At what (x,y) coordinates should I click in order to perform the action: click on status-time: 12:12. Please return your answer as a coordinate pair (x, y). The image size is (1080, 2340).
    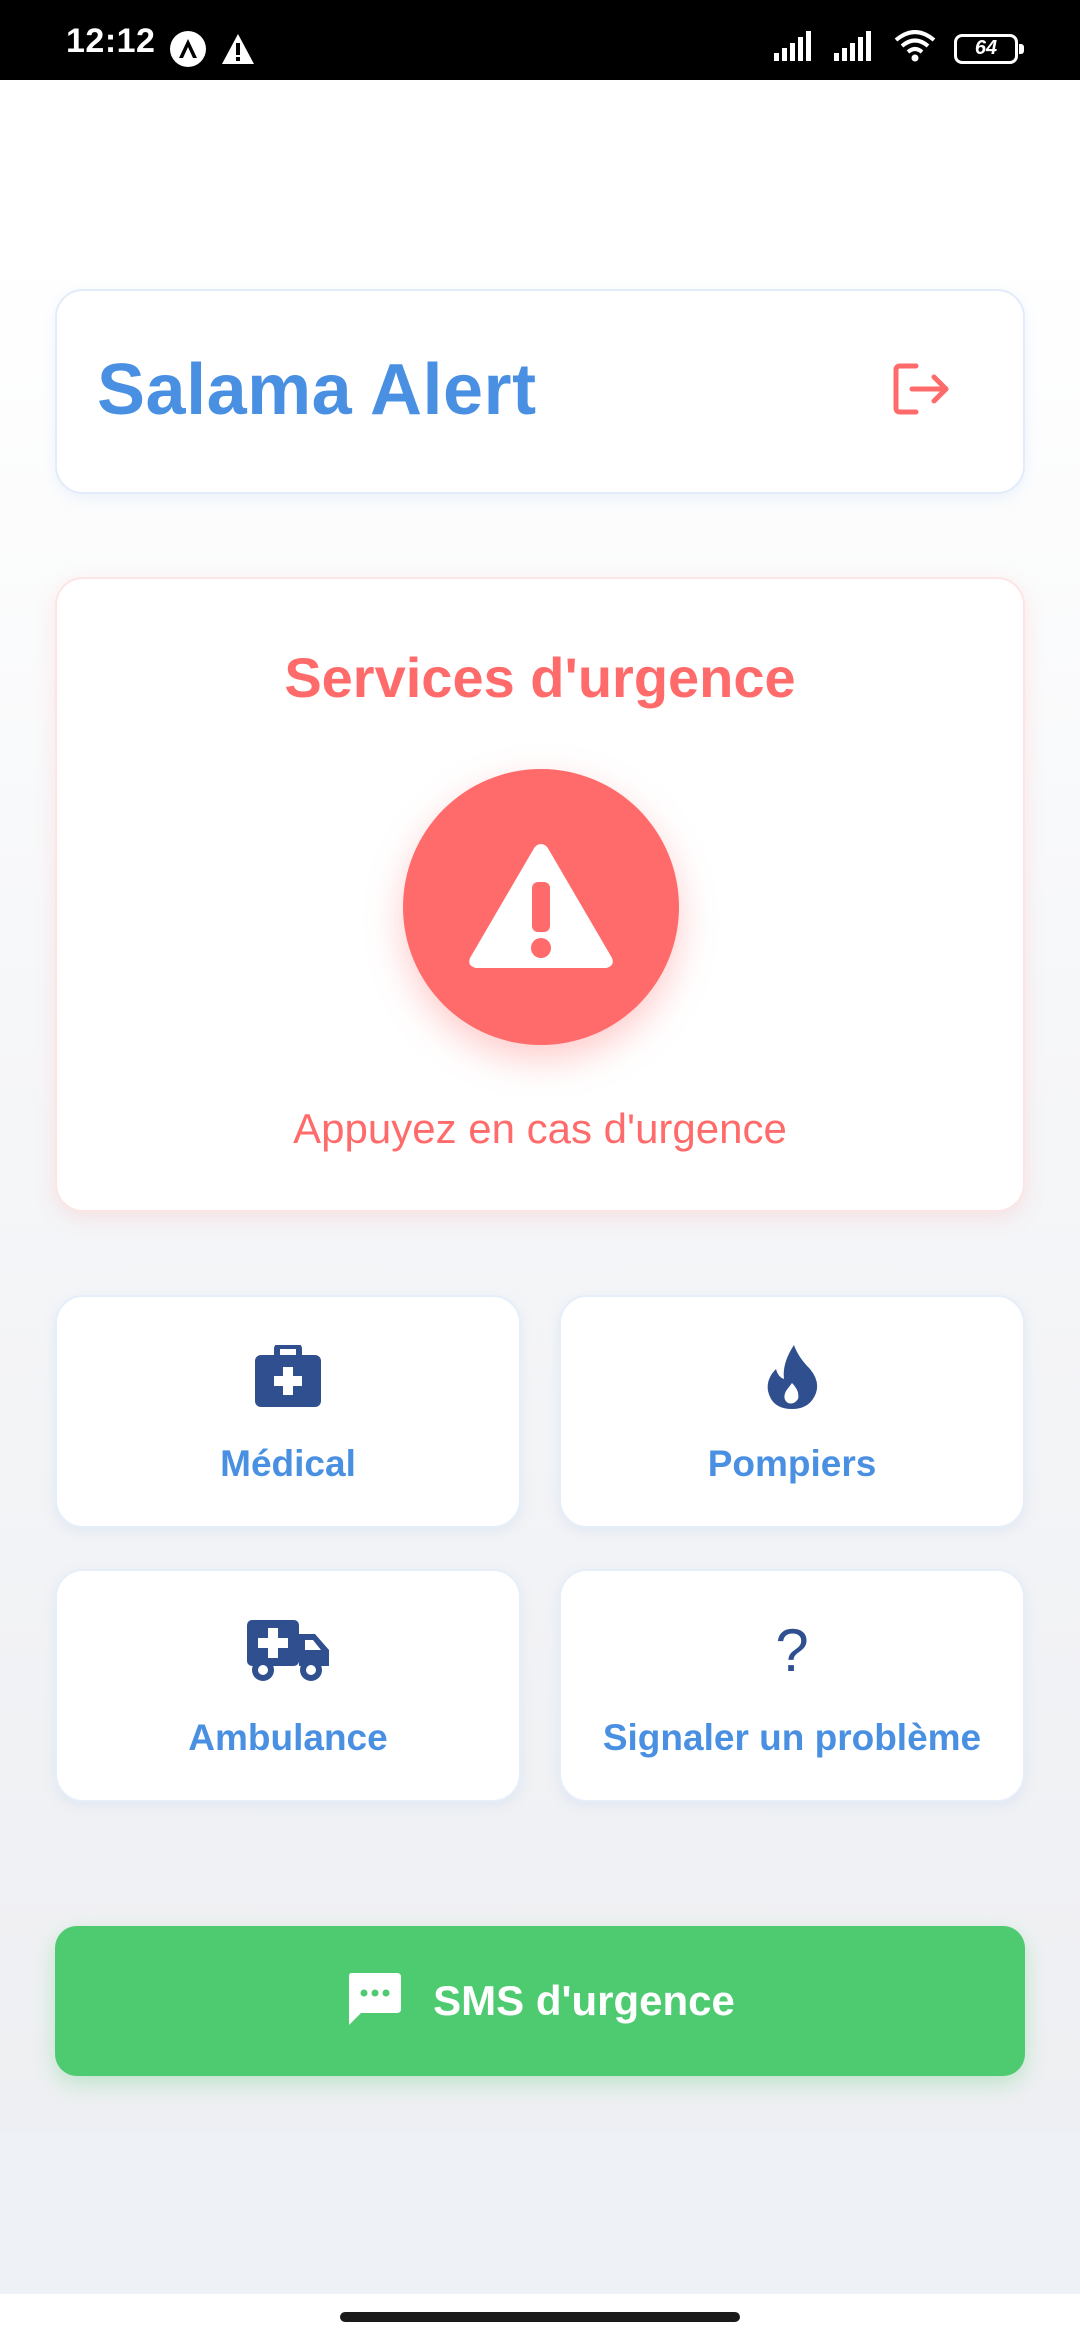
    Looking at the image, I should click on (111, 41).